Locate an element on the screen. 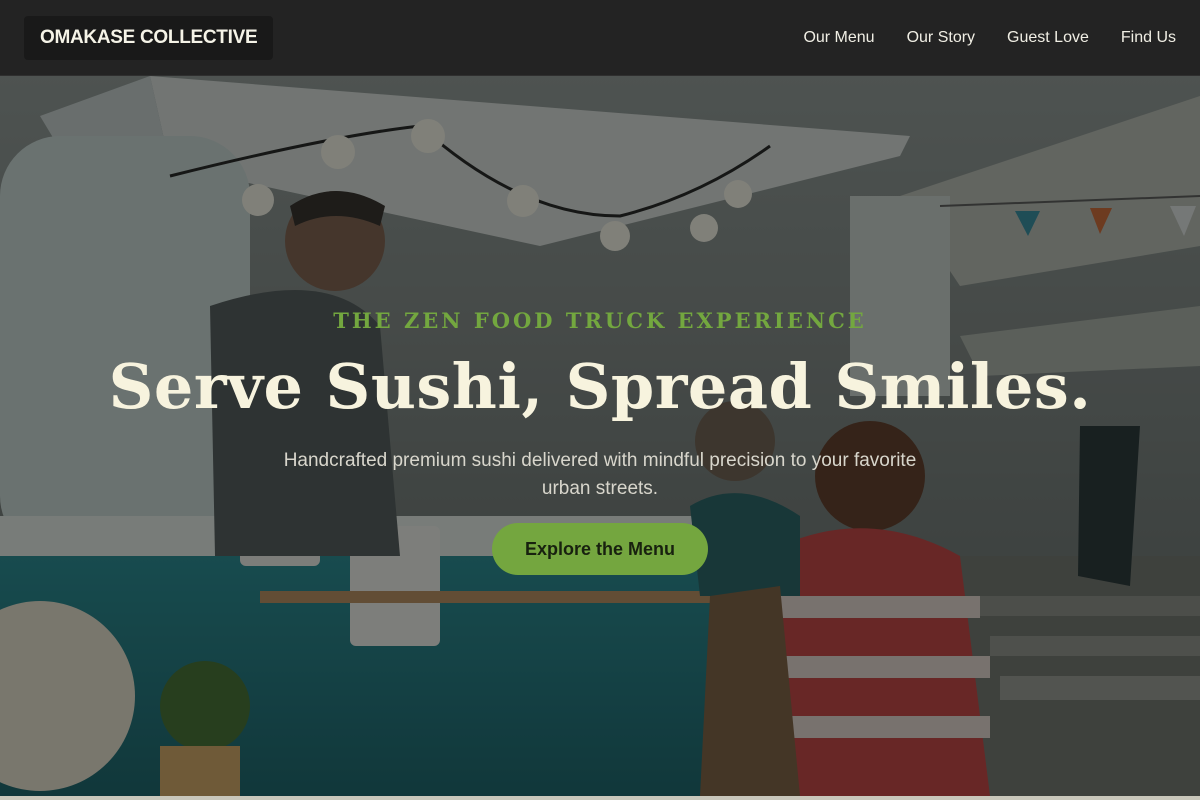 This screenshot has height=800, width=1200. nav-link-our-story: Our Story is located at coordinates (941, 38).